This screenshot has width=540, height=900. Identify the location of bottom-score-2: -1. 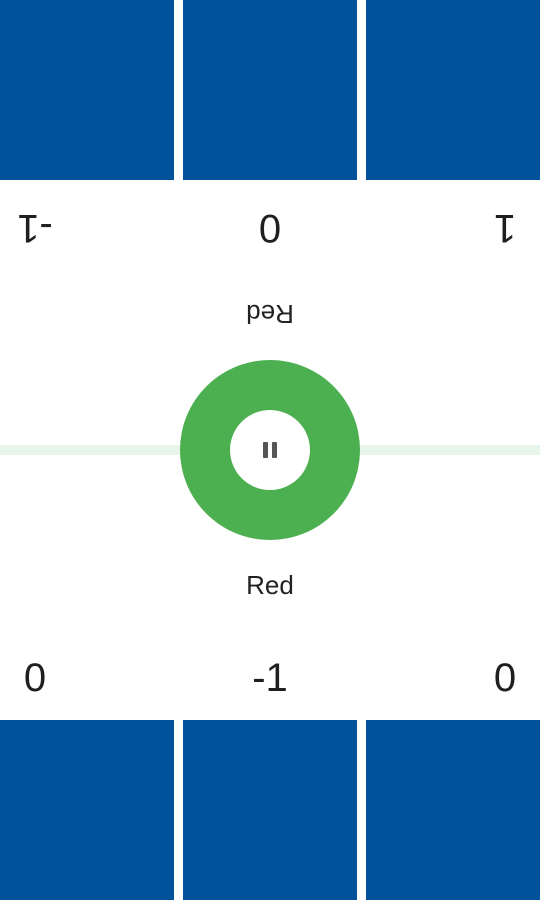
(270, 678).